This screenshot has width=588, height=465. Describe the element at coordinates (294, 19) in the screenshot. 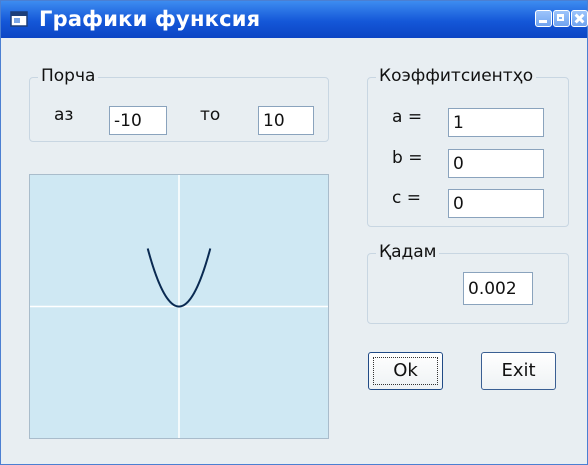

I see `title-bar: Графики функсия` at that location.